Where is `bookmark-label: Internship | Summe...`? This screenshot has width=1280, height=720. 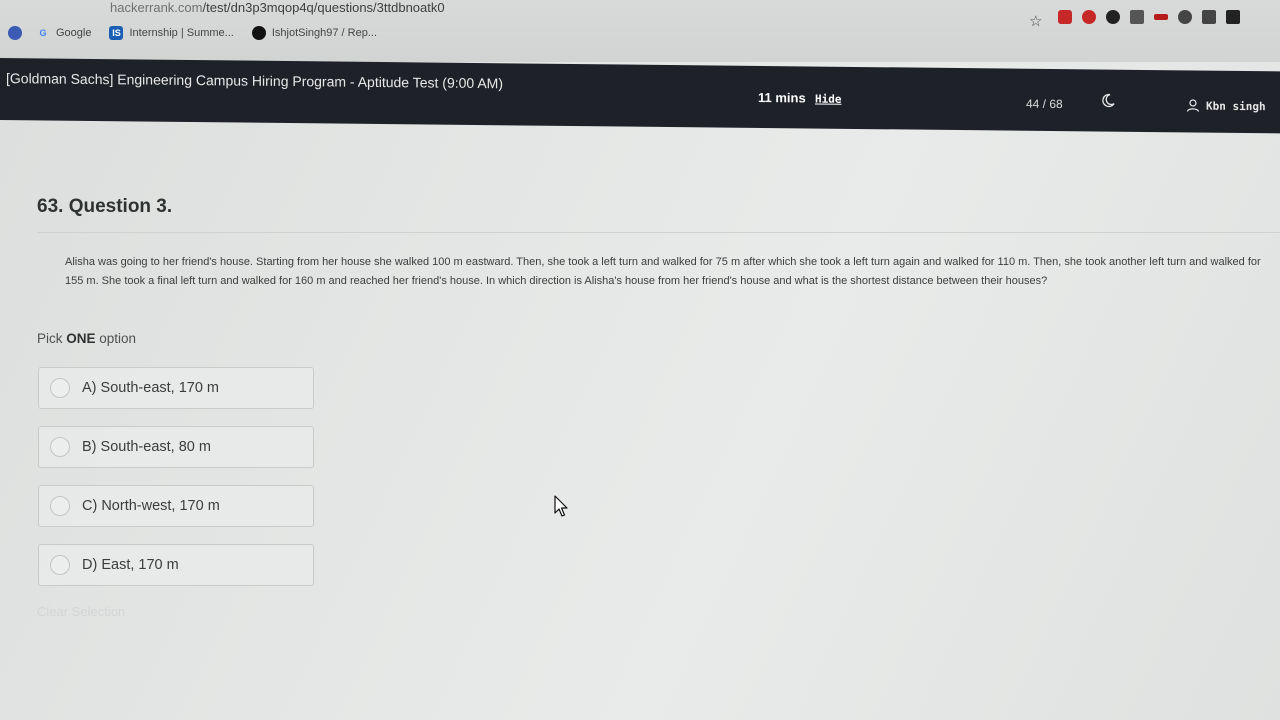
bookmark-label: Internship | Summe... is located at coordinates (181, 33).